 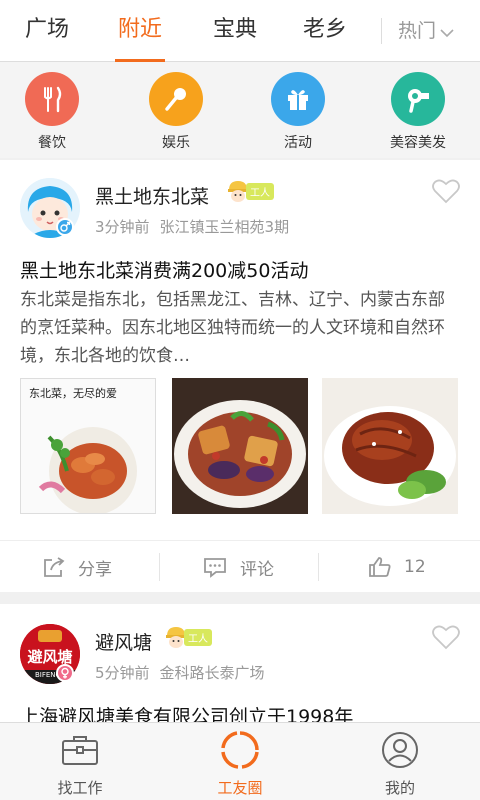 What do you see at coordinates (257, 569) in the screenshot?
I see `comment-label: 评论` at bounding box center [257, 569].